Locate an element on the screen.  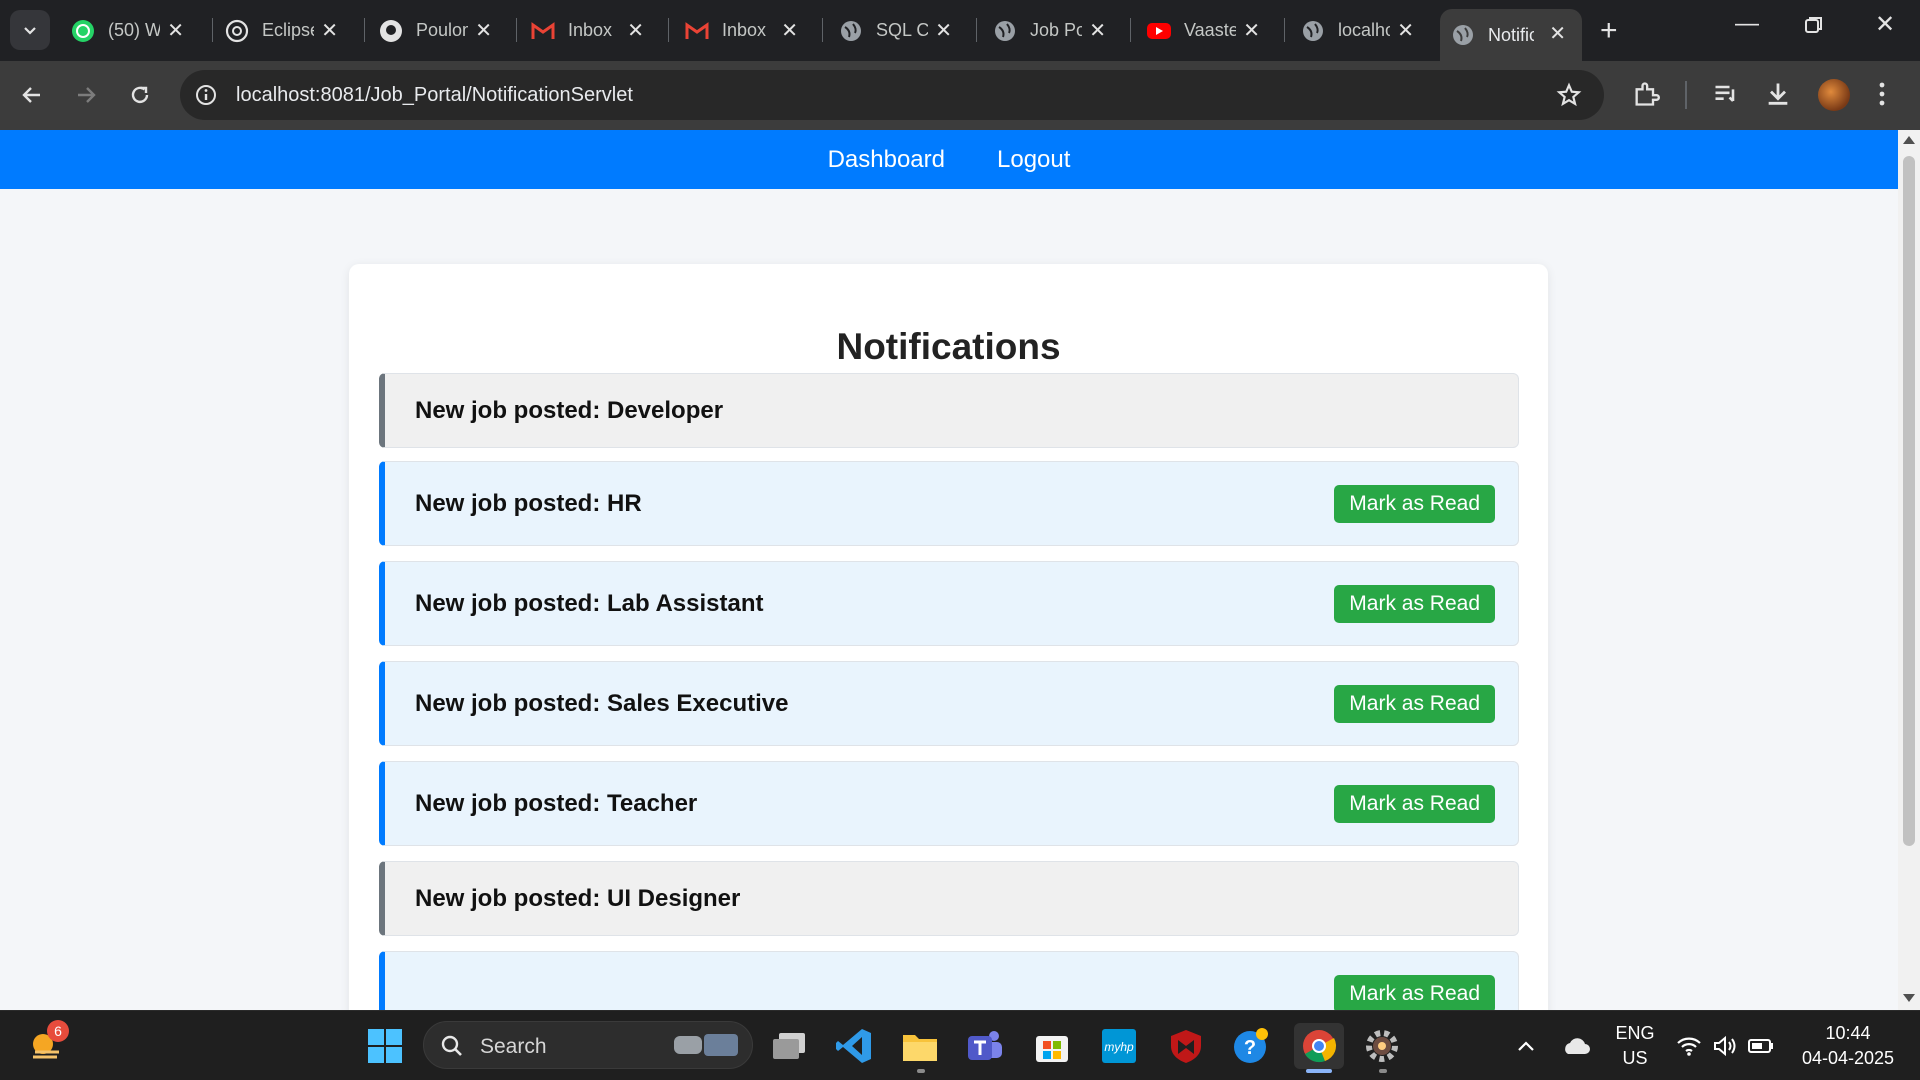
microsoft-store-taskbar-button is located at coordinates (1052, 1046).